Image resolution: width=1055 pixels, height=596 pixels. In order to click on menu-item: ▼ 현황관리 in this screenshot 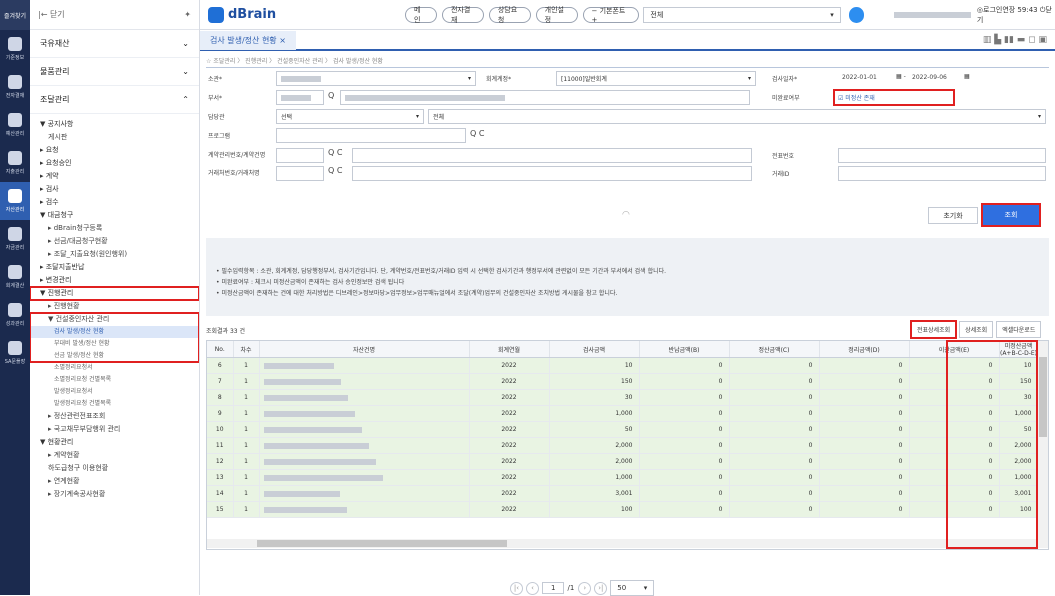, I will do `click(114, 442)`.